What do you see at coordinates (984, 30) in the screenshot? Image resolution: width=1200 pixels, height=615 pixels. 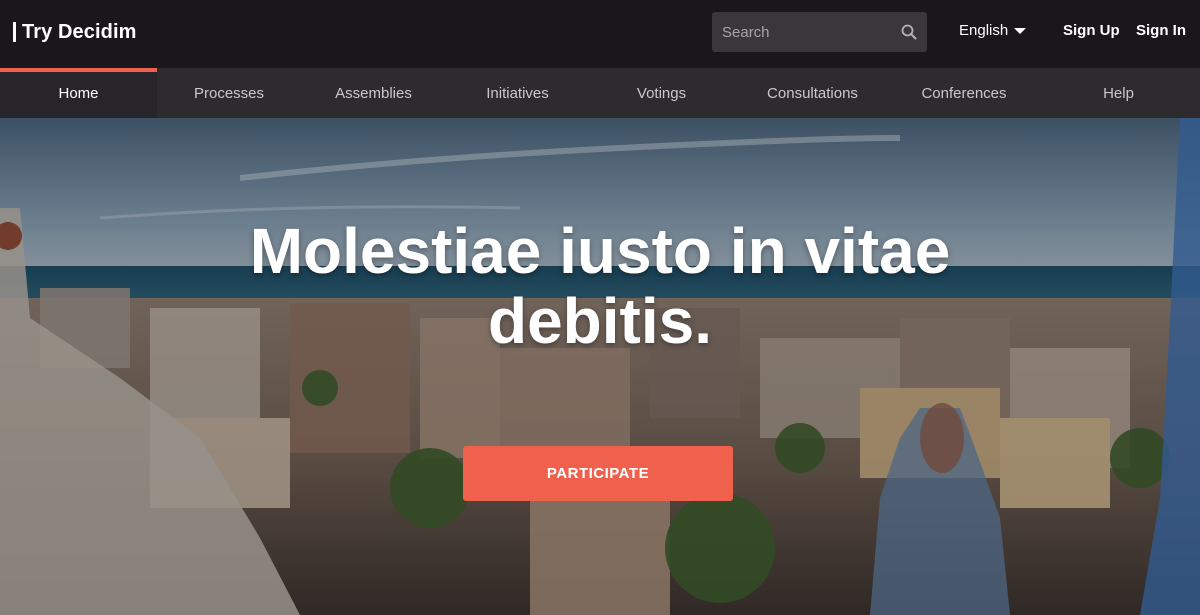 I see `language-label: English` at bounding box center [984, 30].